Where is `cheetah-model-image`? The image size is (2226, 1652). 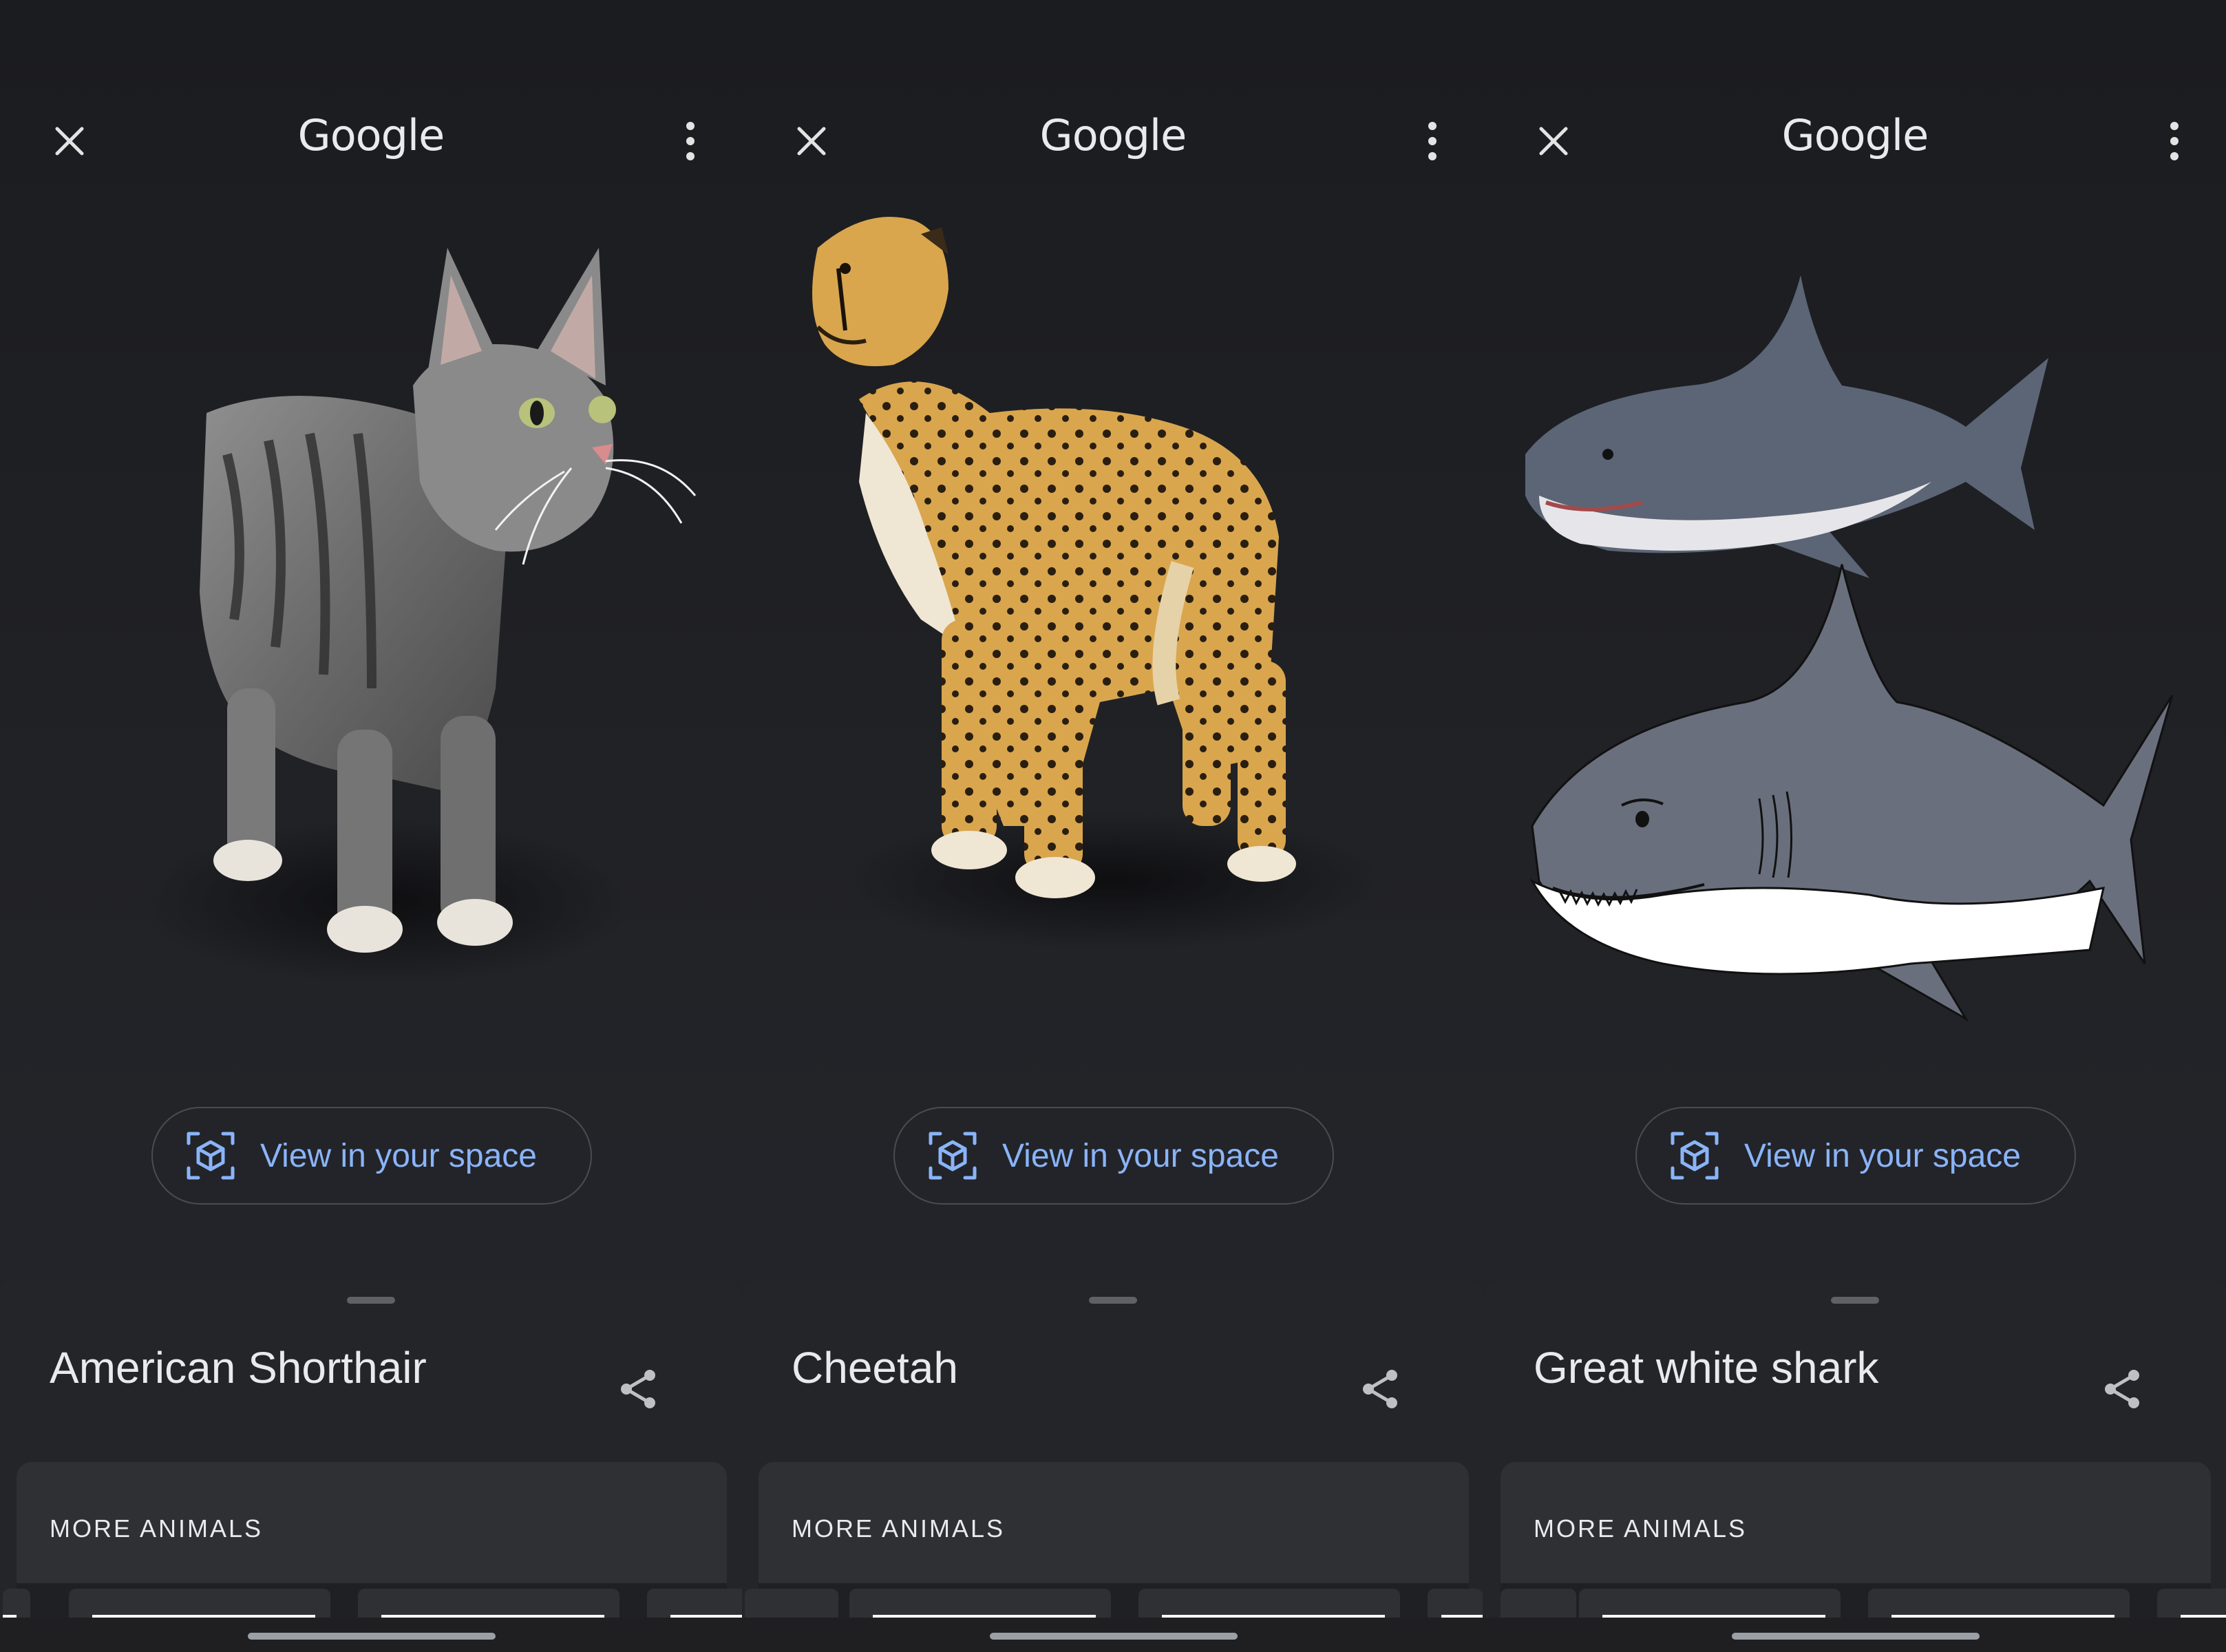
cheetah-model-image is located at coordinates (1100, 583).